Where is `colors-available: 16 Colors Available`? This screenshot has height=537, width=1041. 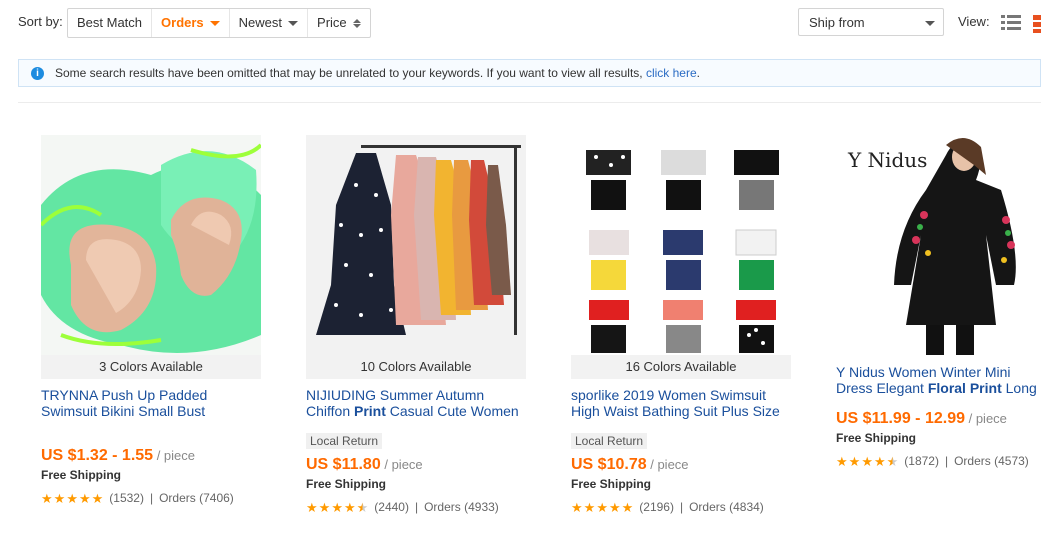
colors-available: 16 Colors Available is located at coordinates (681, 367).